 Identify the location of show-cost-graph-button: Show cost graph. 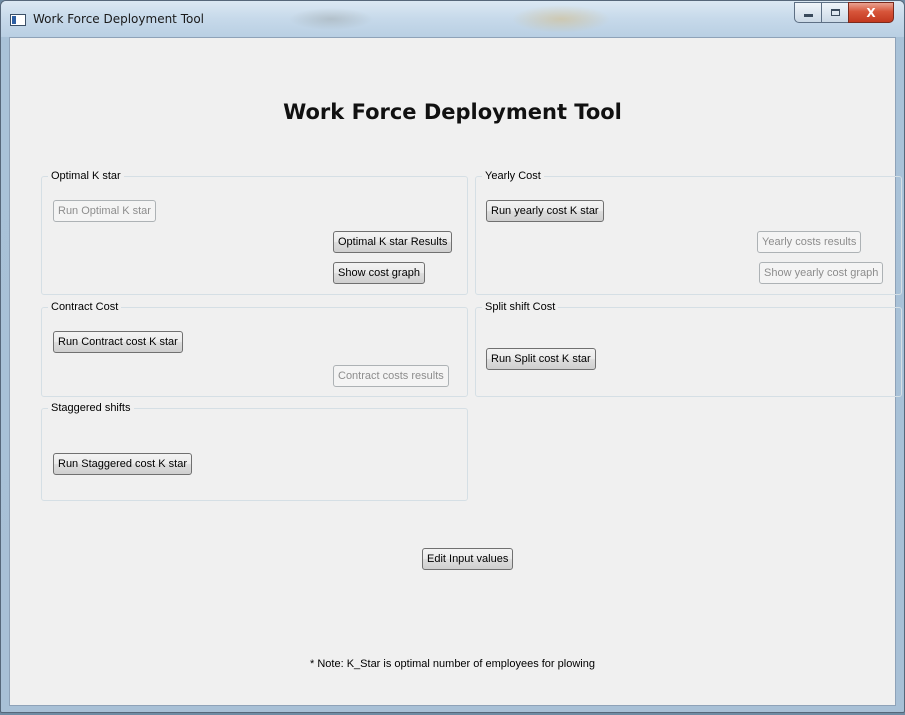
(379, 273).